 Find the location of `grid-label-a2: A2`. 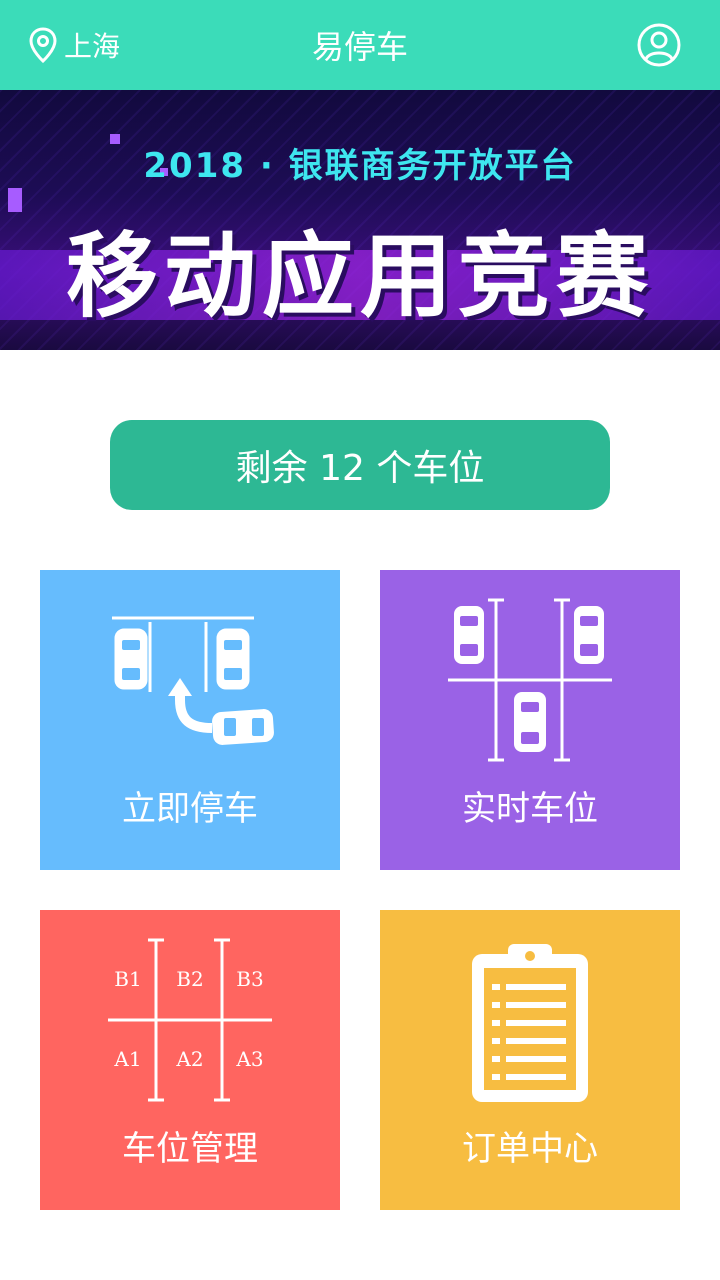

grid-label-a2: A2 is located at coordinates (189, 1059).